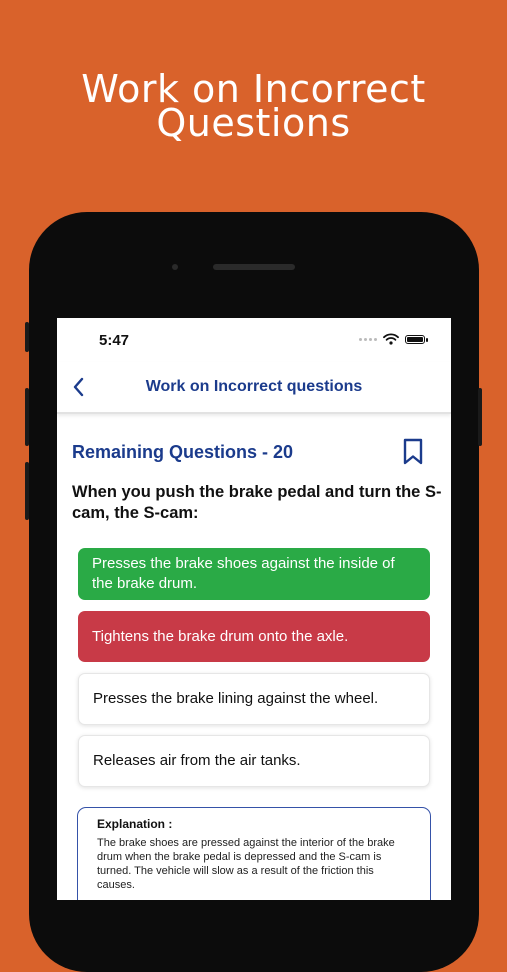  What do you see at coordinates (197, 760) in the screenshot?
I see `answer-option-label: Releases air from the air tanks.` at bounding box center [197, 760].